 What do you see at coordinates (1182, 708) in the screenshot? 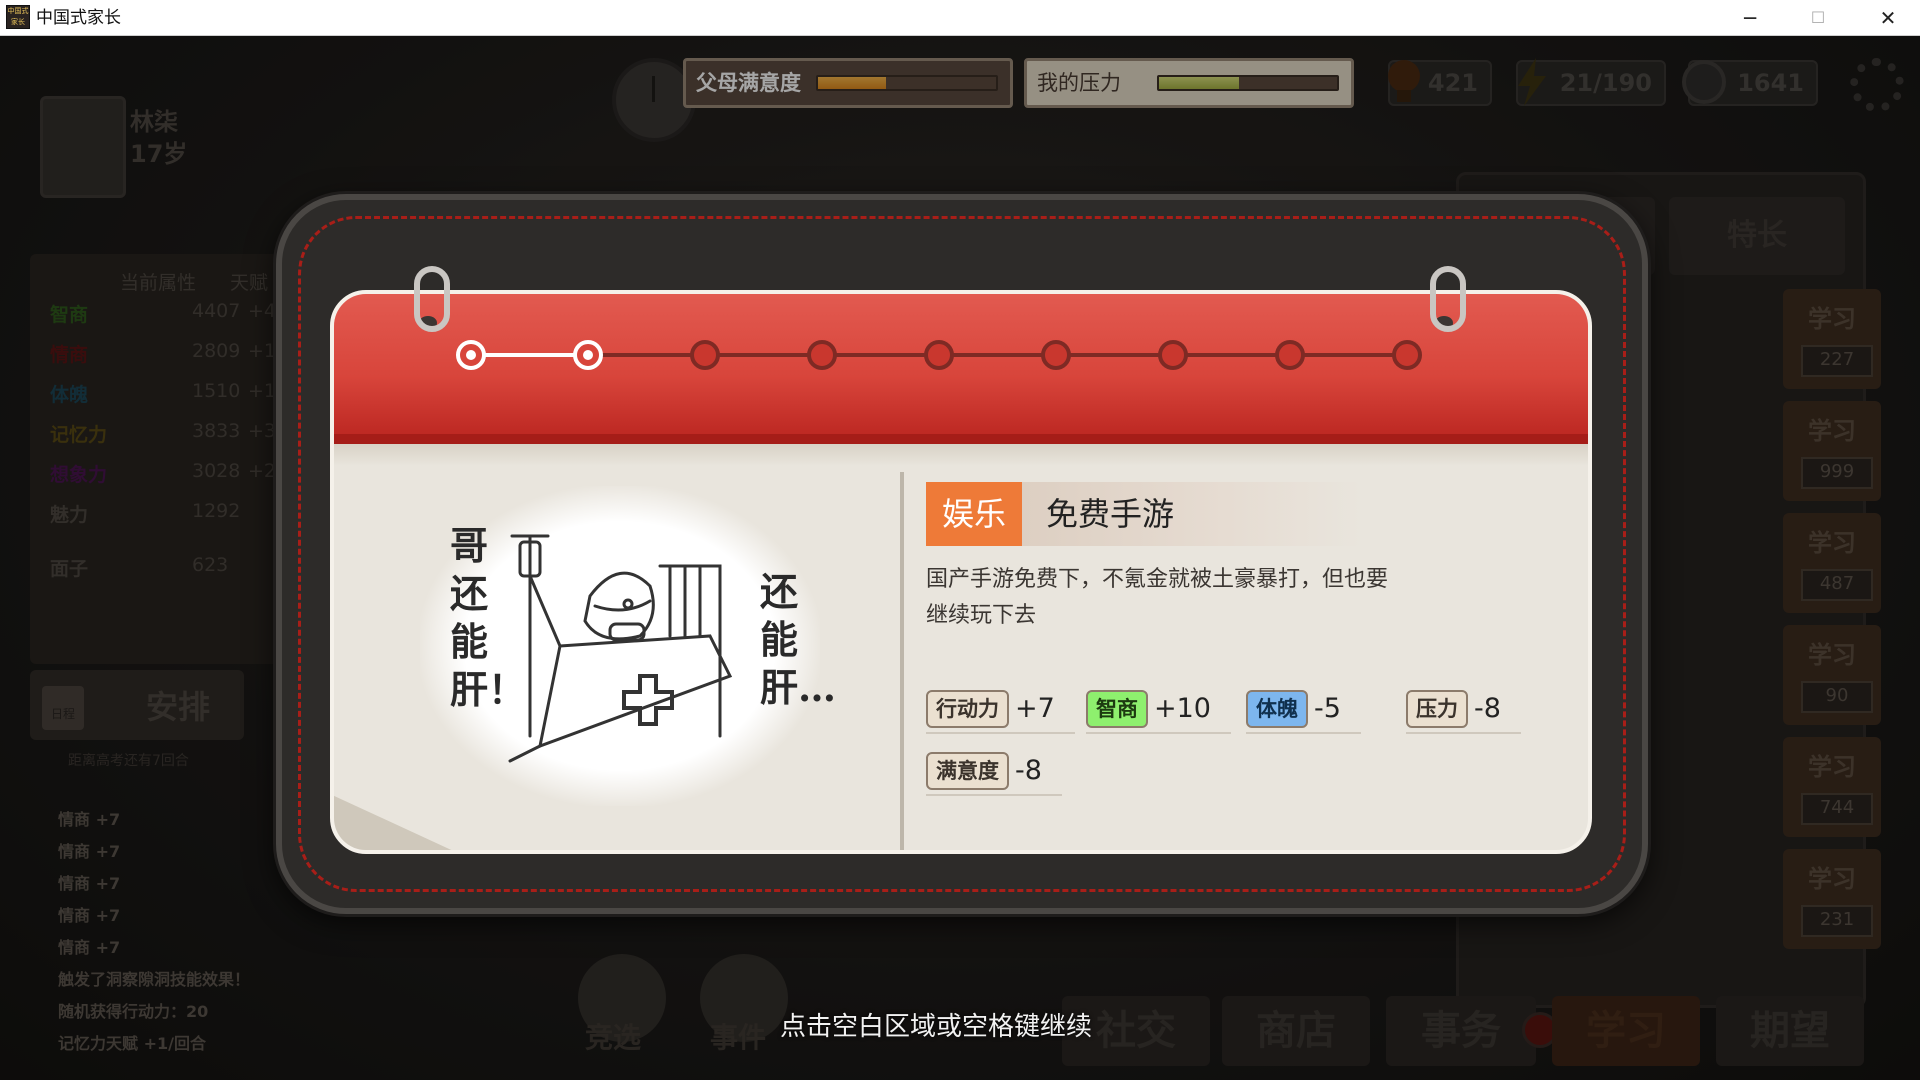
I see `effect-value: +10` at bounding box center [1182, 708].